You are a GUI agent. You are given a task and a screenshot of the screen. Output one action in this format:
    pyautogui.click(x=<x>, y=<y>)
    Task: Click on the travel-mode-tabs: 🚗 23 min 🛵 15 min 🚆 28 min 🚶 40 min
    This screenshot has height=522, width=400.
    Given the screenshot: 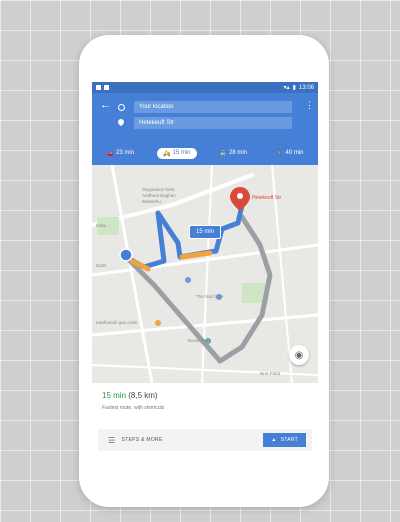 What is the action you would take?
    pyautogui.click(x=205, y=153)
    